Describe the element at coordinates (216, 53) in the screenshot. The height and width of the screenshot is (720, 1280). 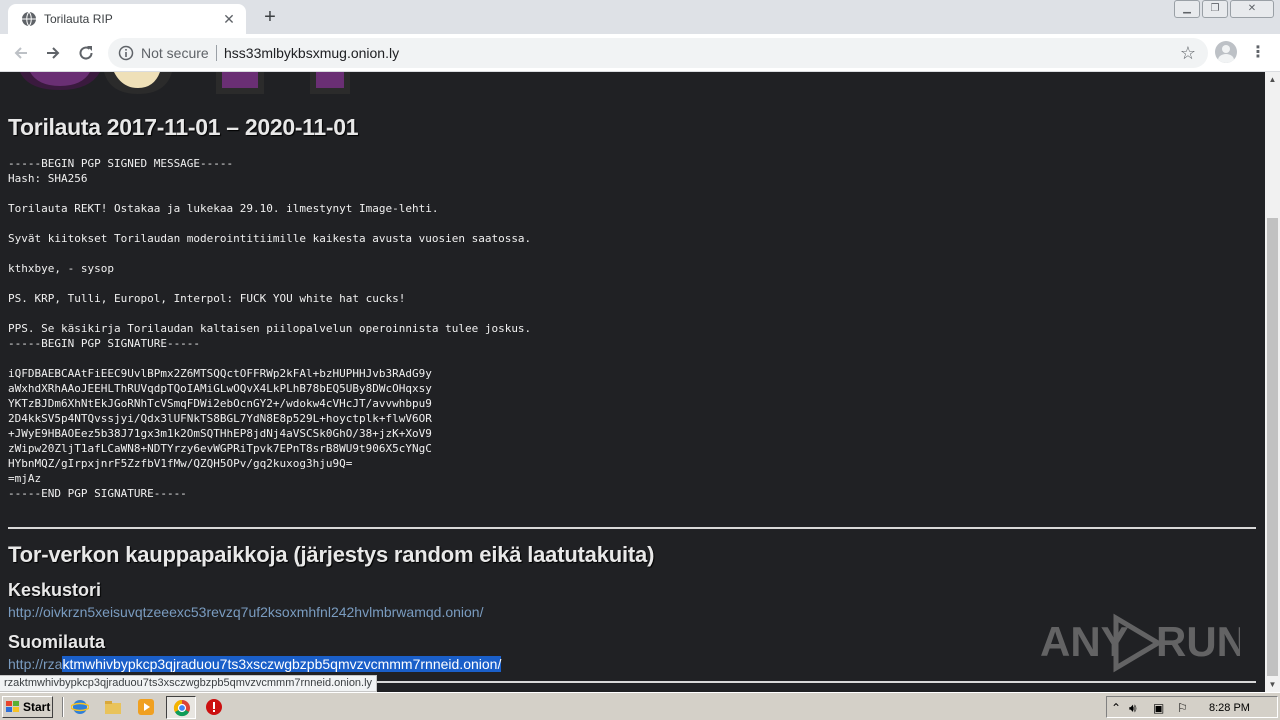
I see `omnibox-divider` at that location.